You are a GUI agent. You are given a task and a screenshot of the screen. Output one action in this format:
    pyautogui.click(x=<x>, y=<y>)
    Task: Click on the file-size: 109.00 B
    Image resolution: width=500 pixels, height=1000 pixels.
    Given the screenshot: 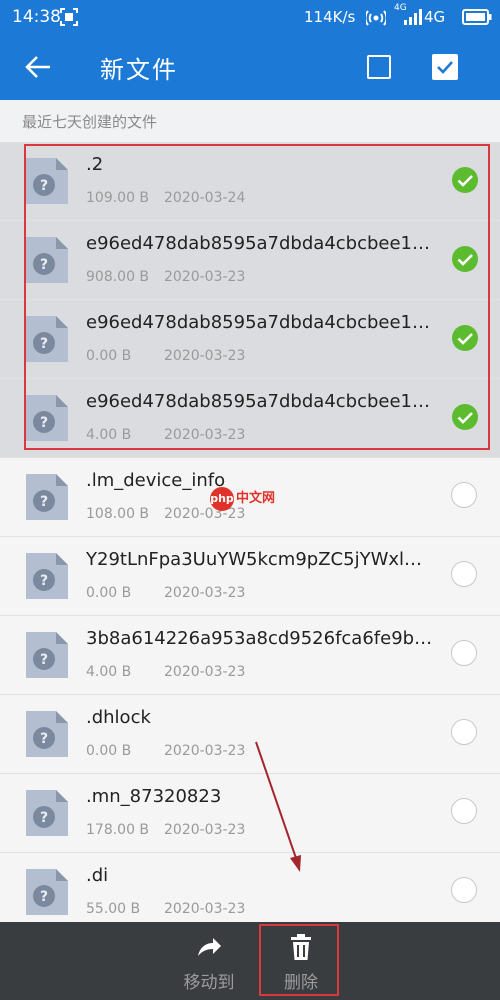 What is the action you would take?
    pyautogui.click(x=118, y=198)
    